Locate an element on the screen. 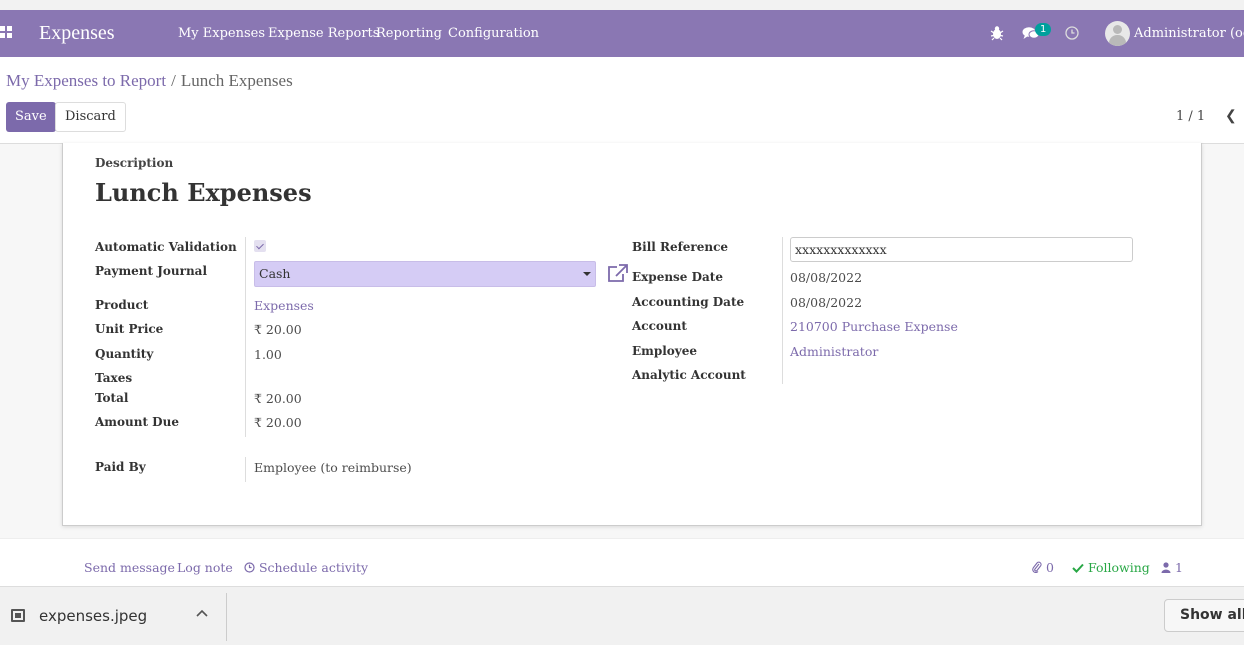  download-bar is located at coordinates (622, 615).